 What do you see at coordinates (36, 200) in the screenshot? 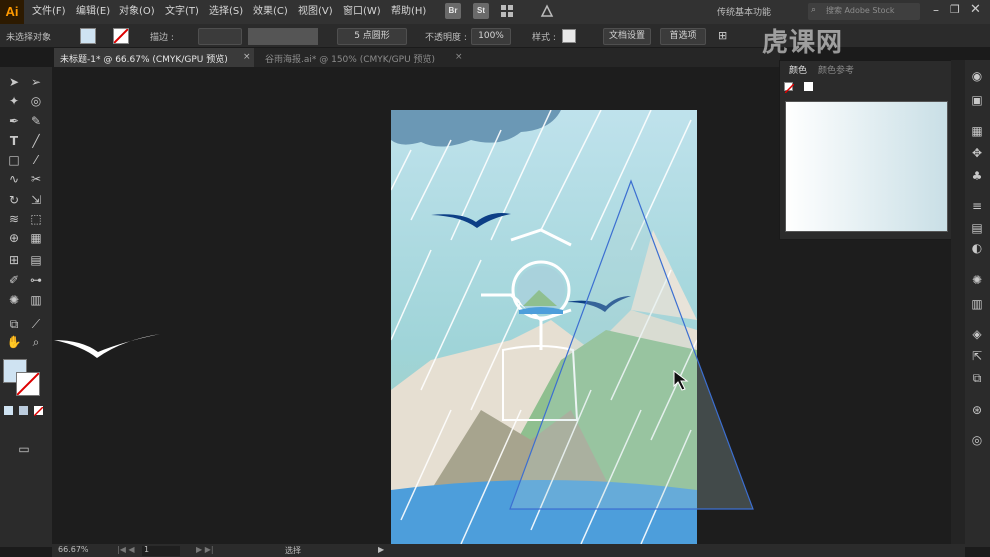
I see `scale-icon: ⇲` at bounding box center [36, 200].